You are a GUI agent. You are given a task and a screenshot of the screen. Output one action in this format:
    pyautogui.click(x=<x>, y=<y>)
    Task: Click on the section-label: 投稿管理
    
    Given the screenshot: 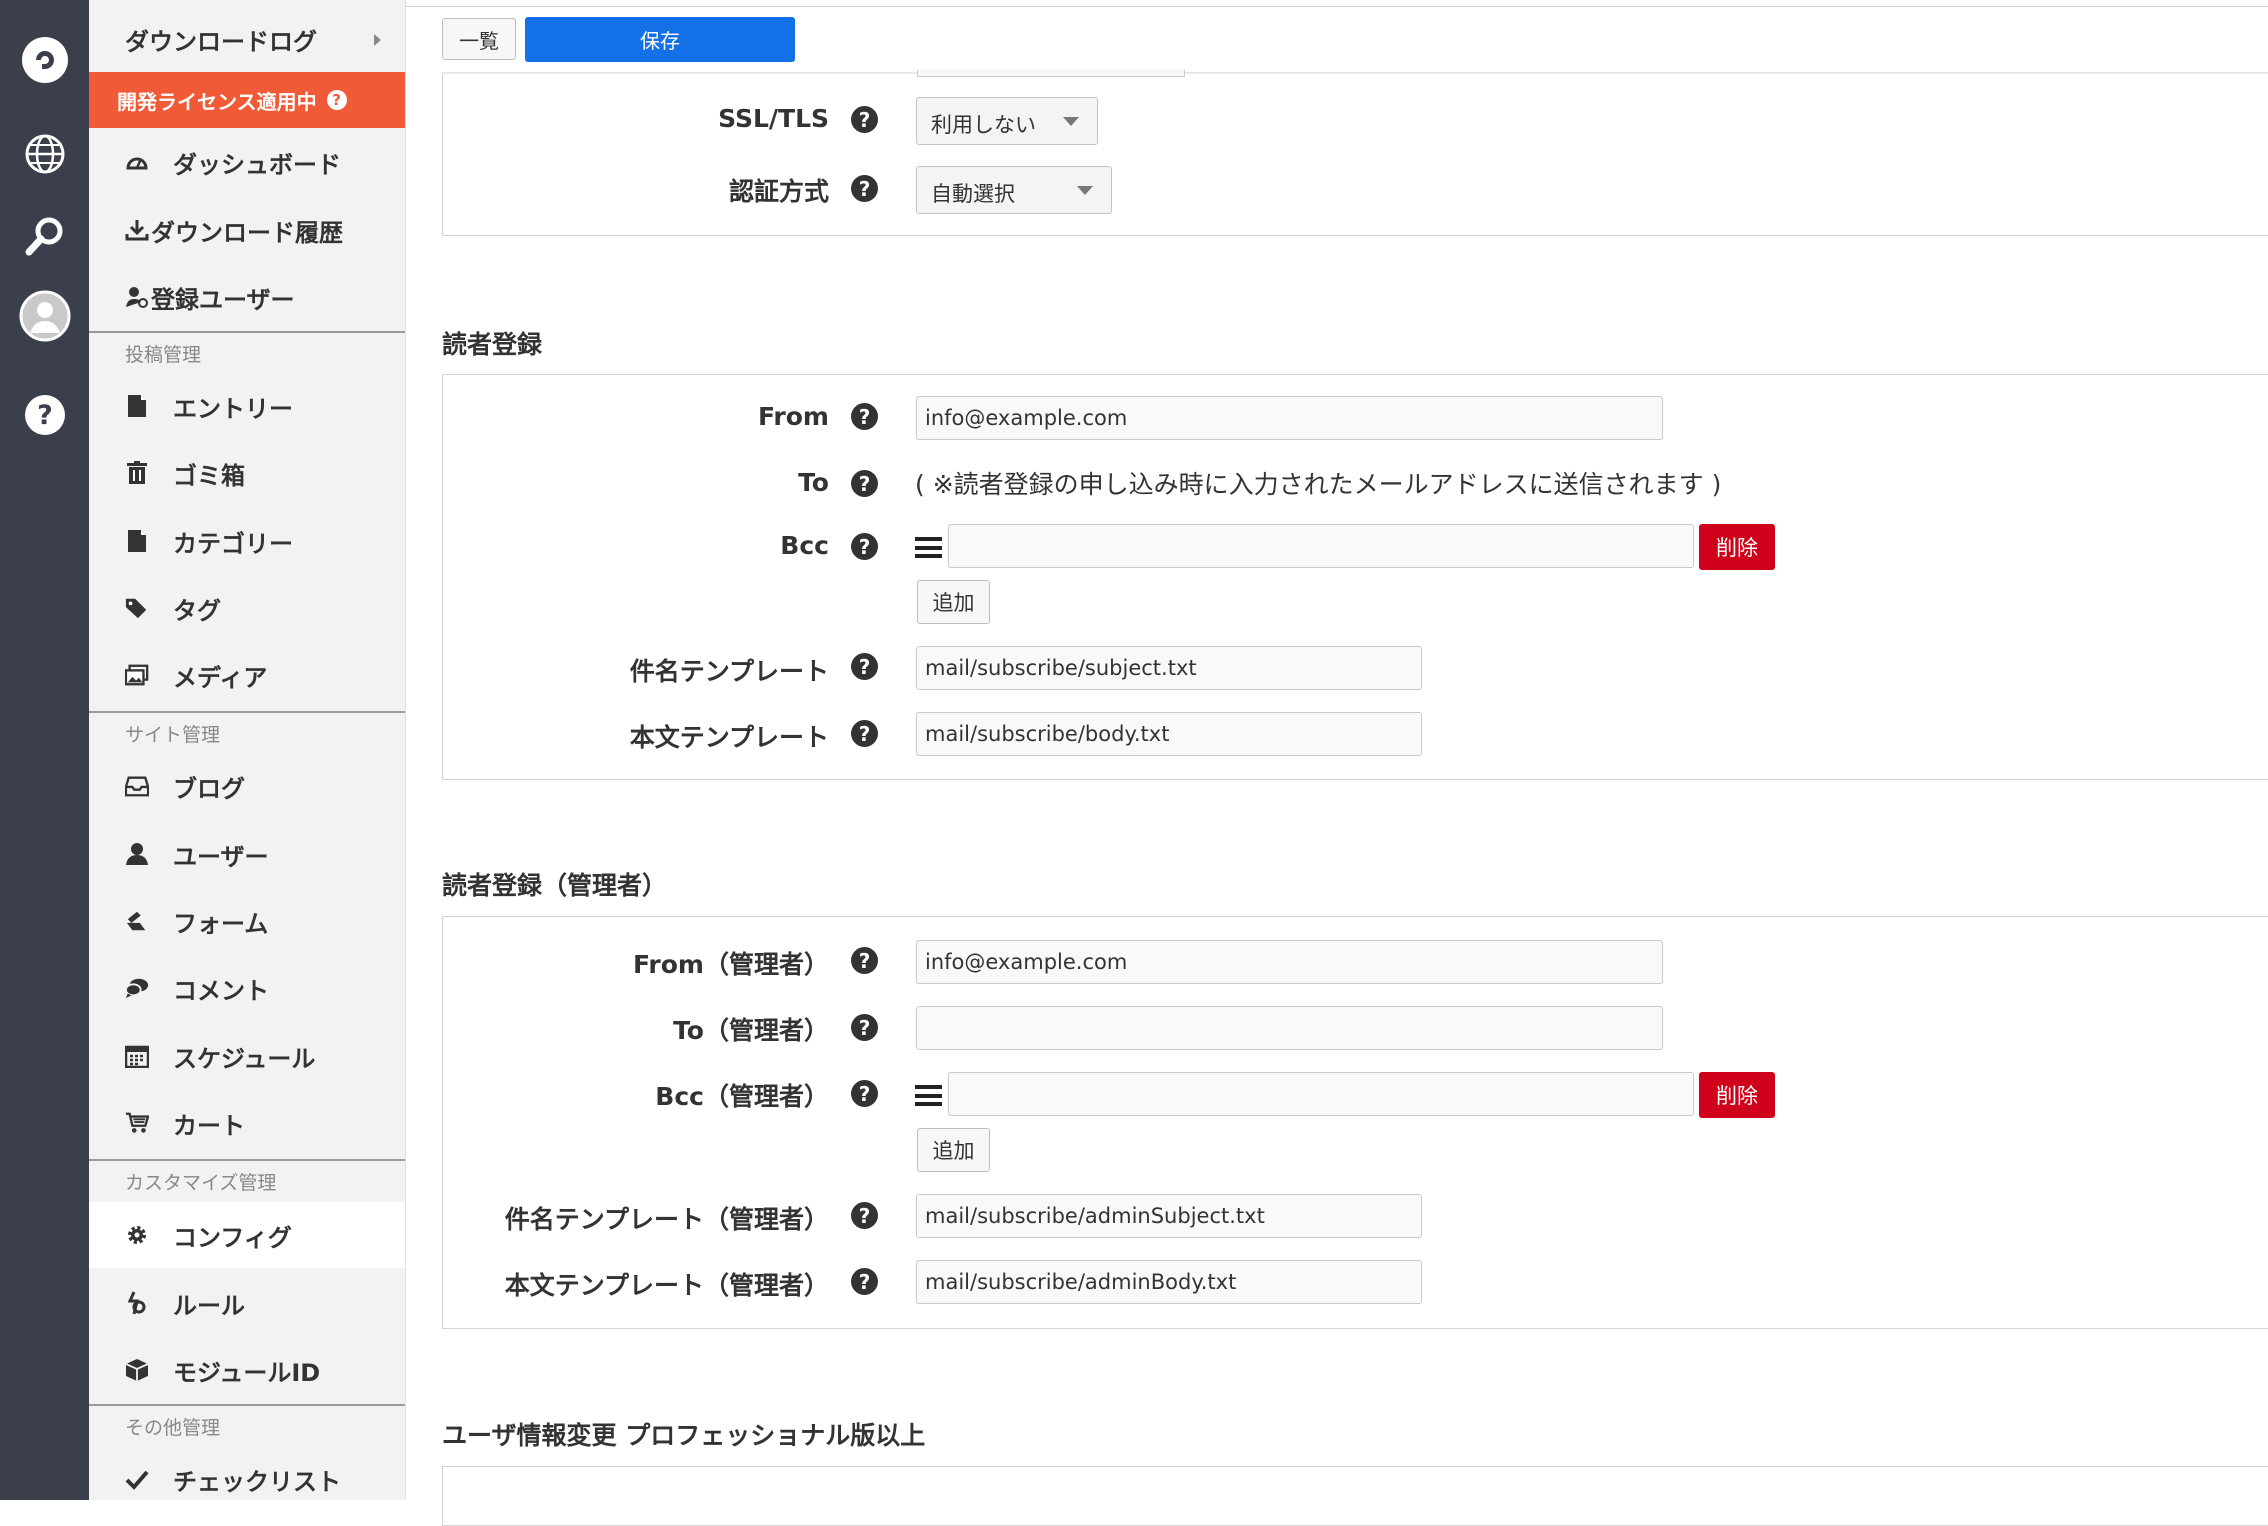 What is the action you would take?
    pyautogui.click(x=163, y=354)
    